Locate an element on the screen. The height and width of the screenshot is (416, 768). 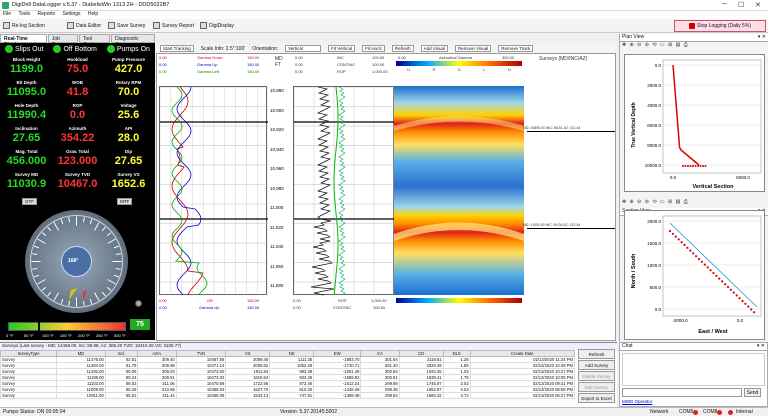
internal-label: Internal is located at coordinates (744, 412).